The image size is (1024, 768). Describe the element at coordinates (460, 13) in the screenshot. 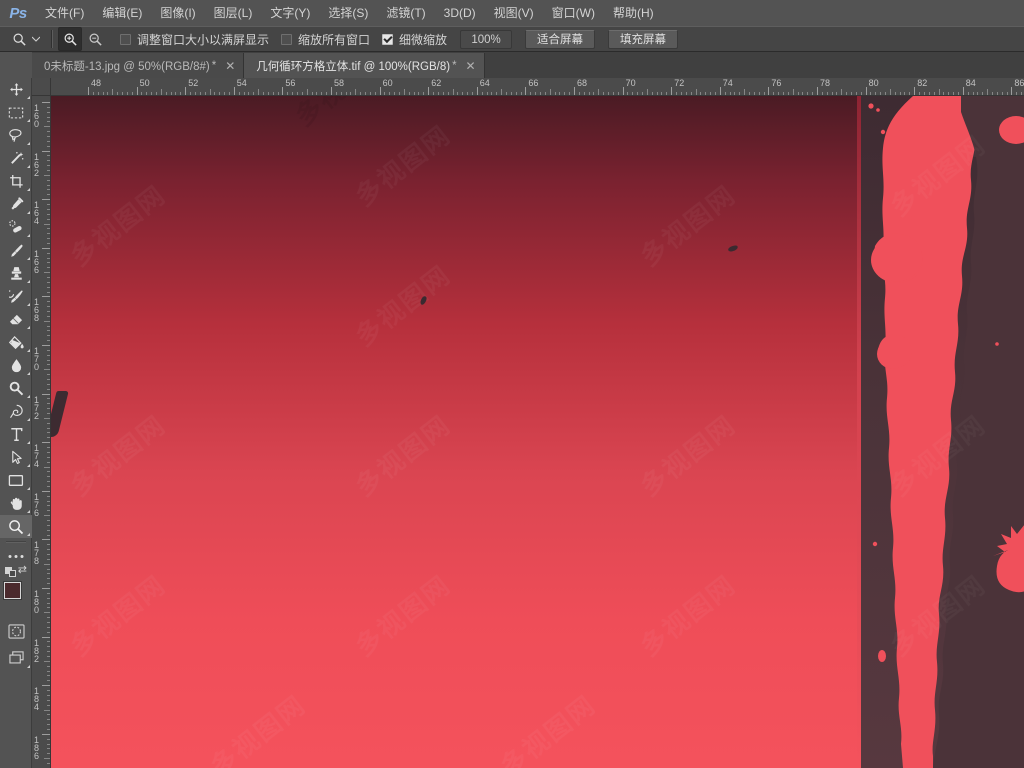

I see `menu-3d: 3D(D)` at that location.